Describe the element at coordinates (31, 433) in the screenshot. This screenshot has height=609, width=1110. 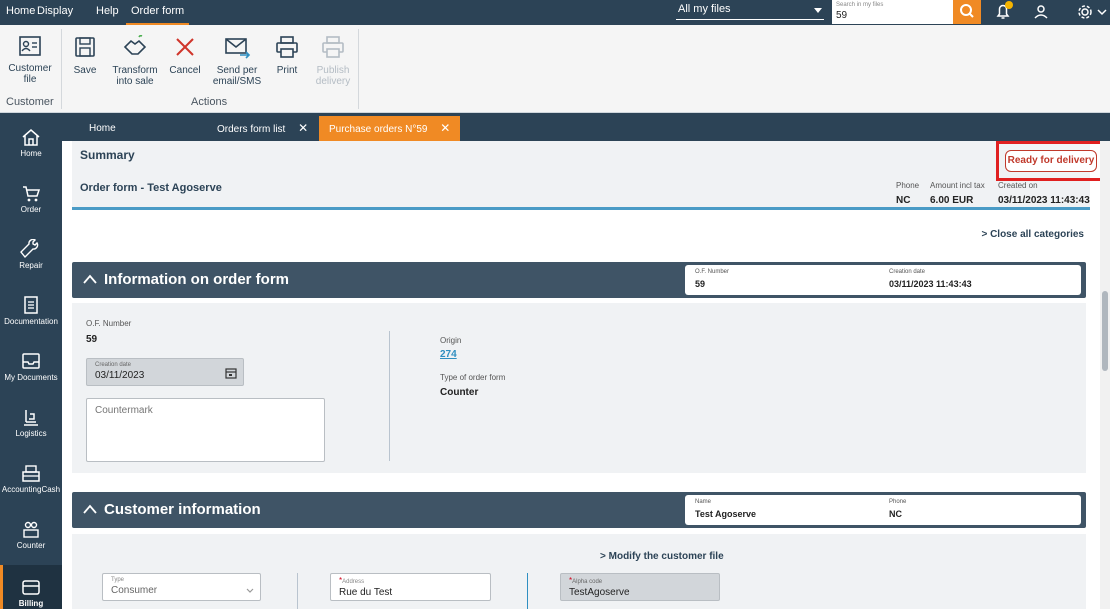
I see `sidebar-item-label: Logistics` at that location.